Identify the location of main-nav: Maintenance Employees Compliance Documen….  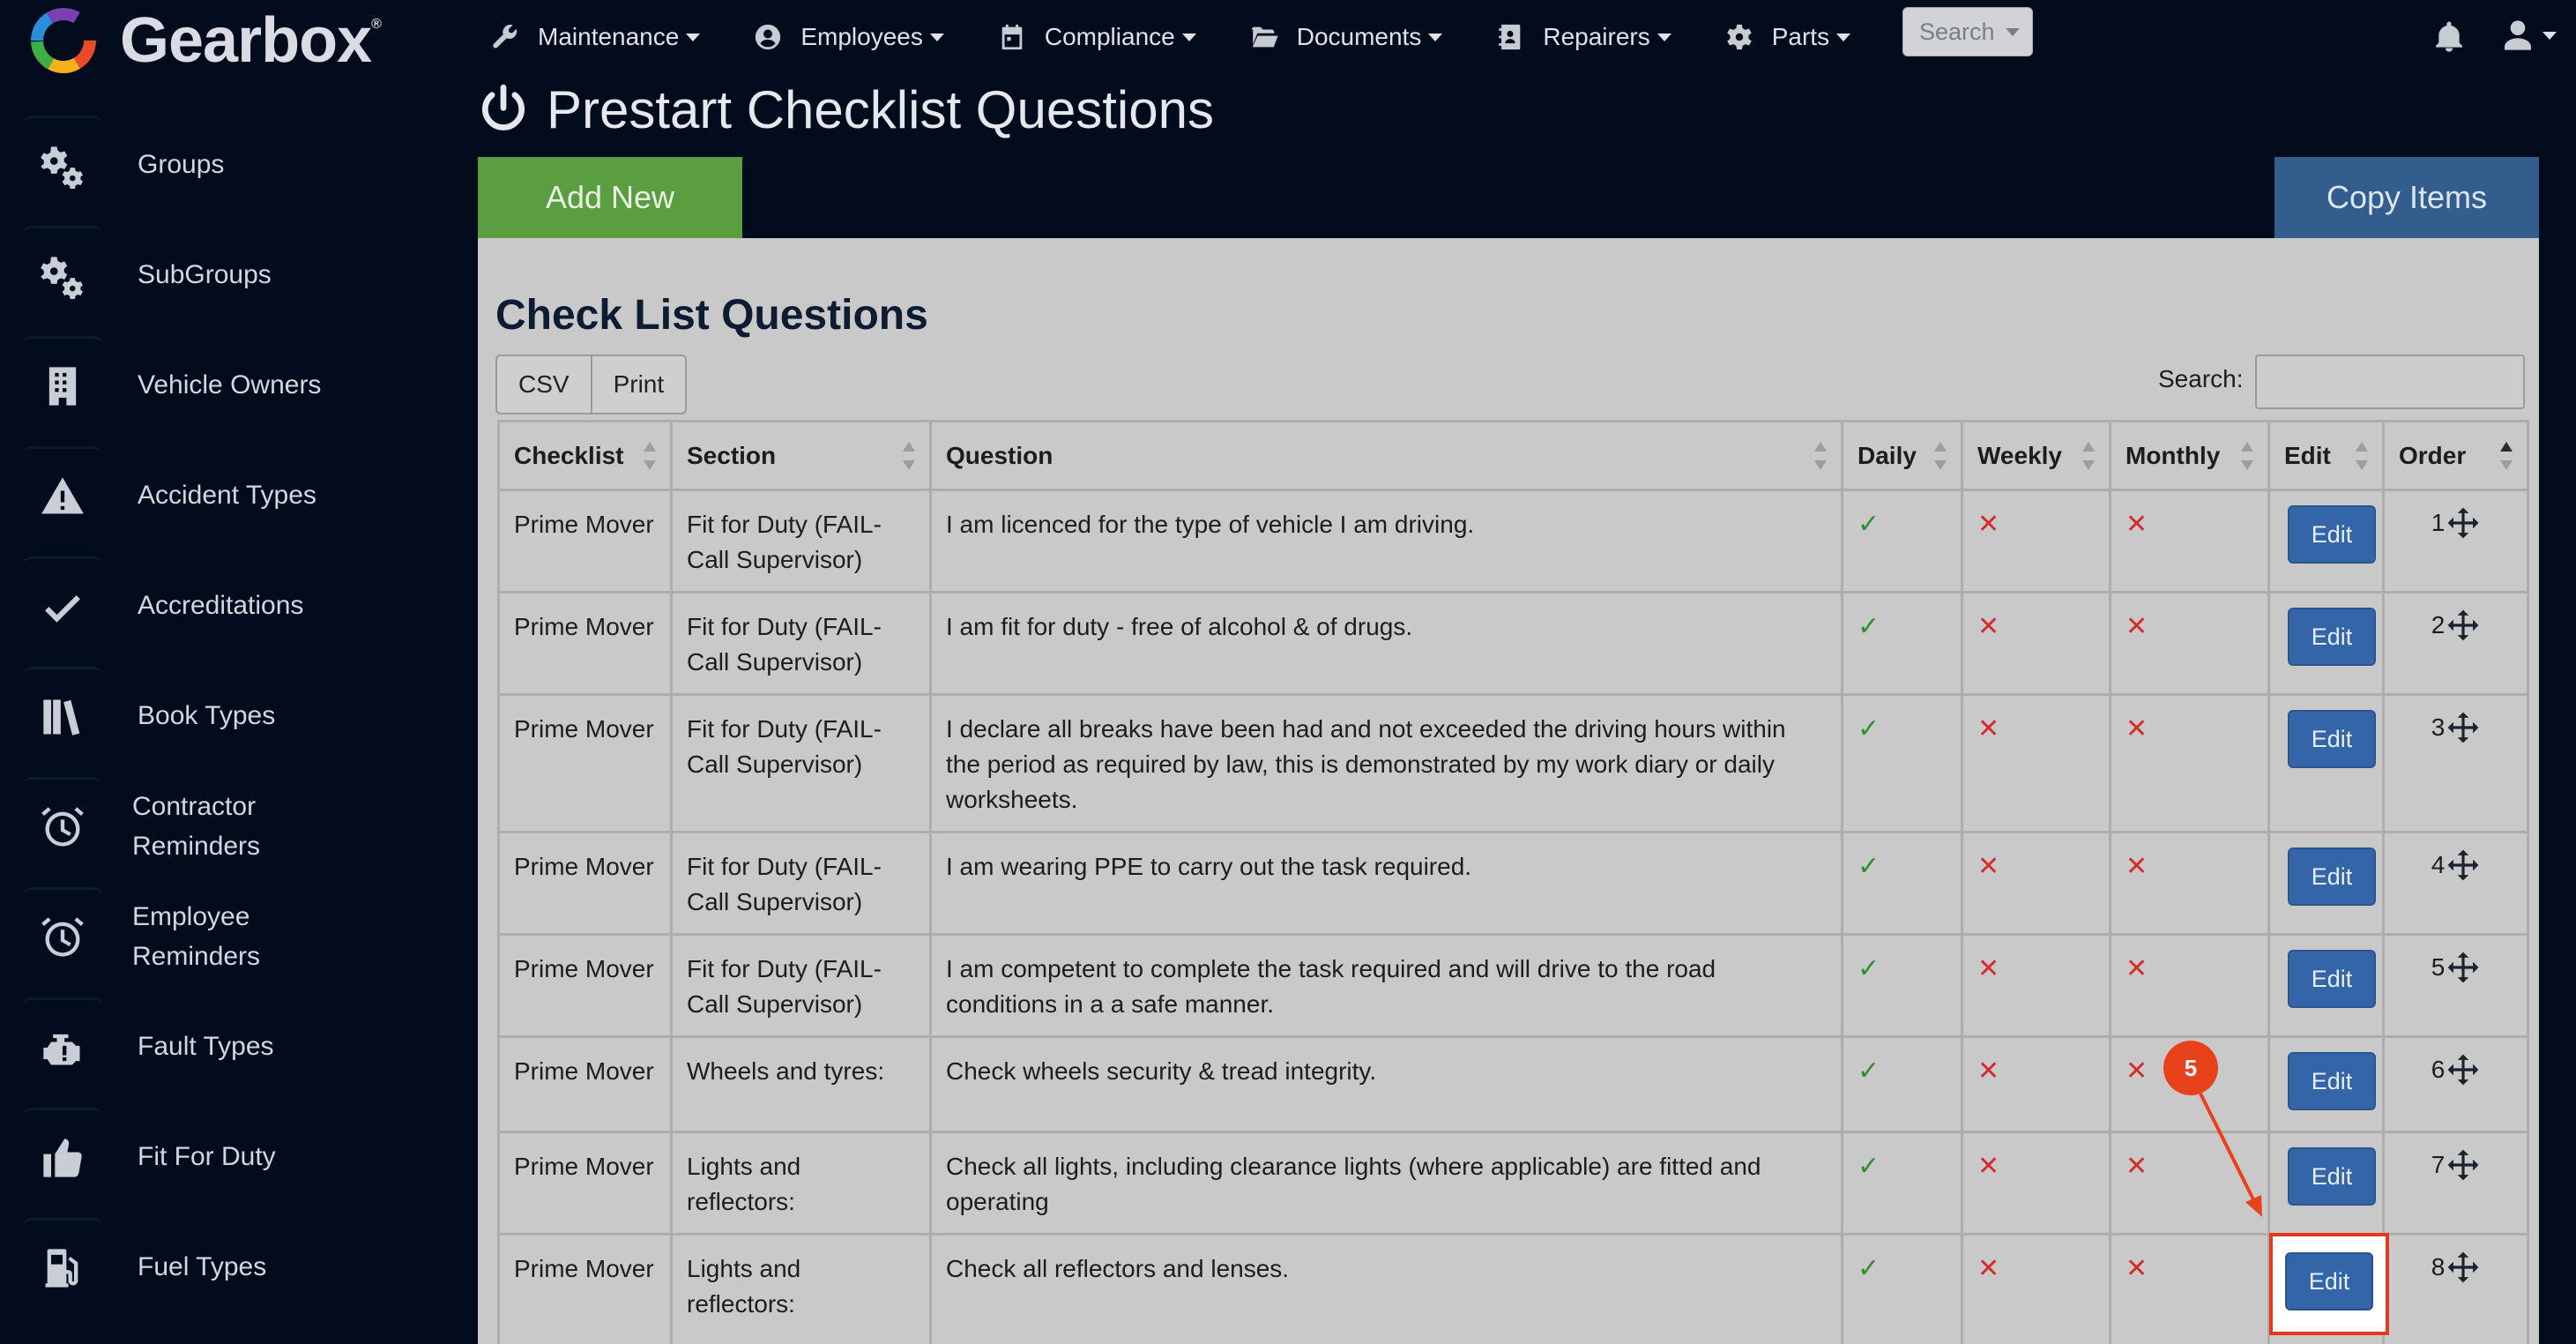
(1196, 37).